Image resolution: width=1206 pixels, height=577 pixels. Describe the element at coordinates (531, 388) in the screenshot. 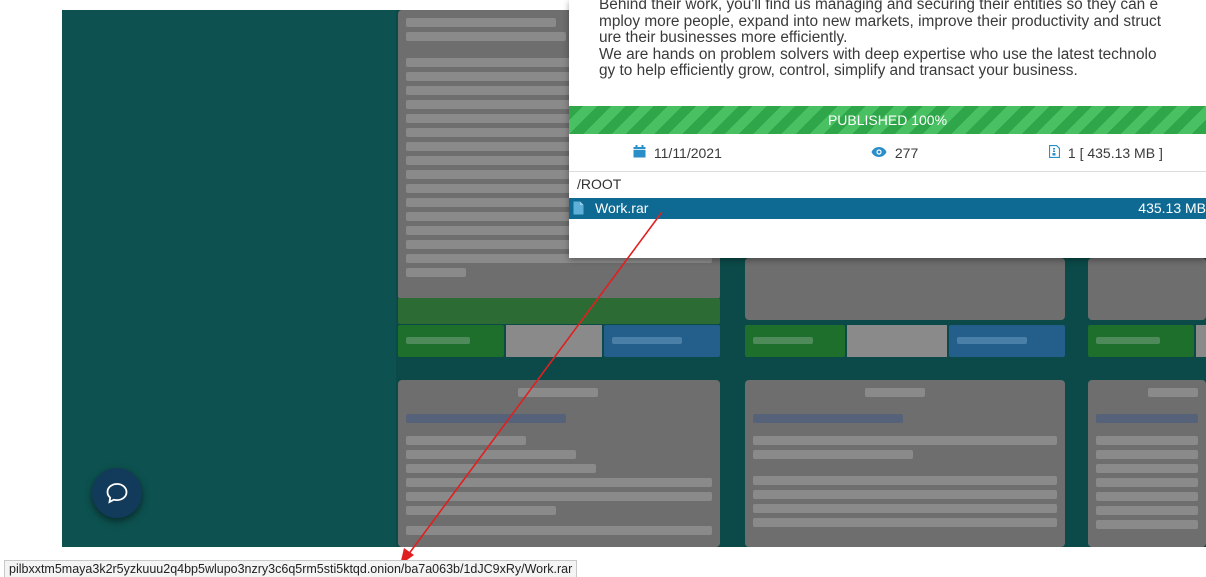

I see `annotation-arrow` at that location.